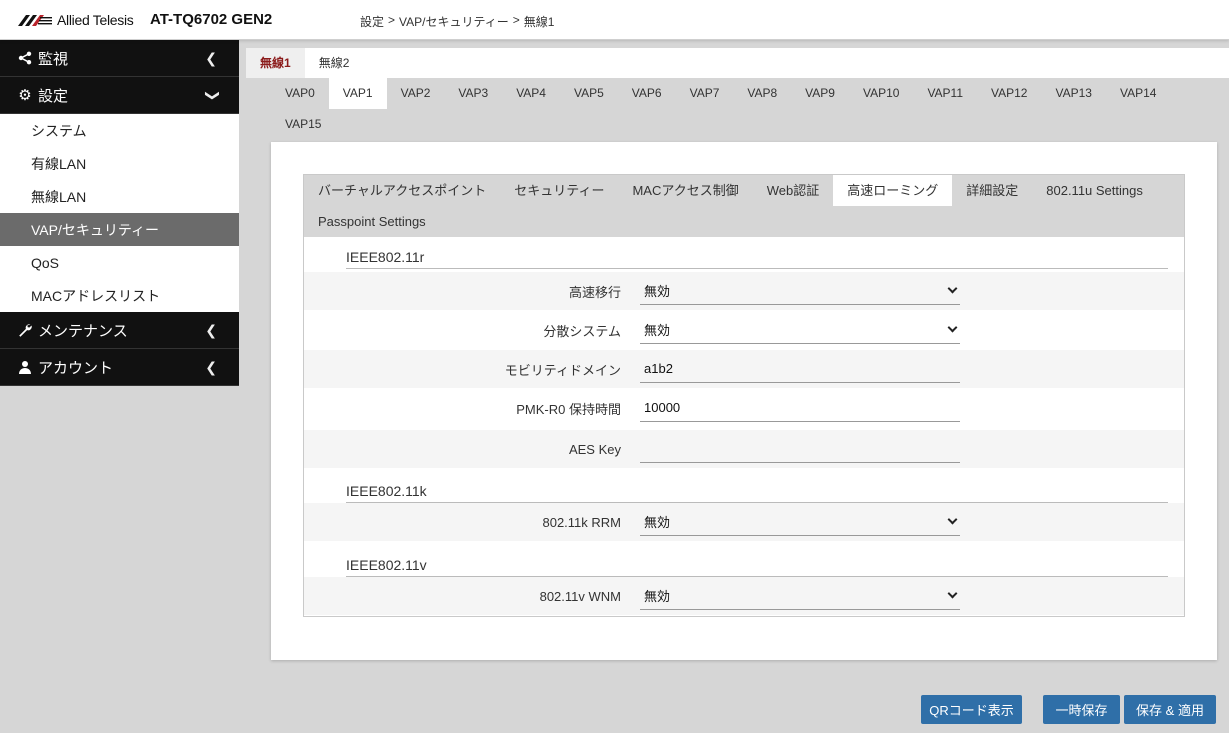  Describe the element at coordinates (971, 709) in the screenshot. I see `qr-code-button: QRコード表示` at that location.